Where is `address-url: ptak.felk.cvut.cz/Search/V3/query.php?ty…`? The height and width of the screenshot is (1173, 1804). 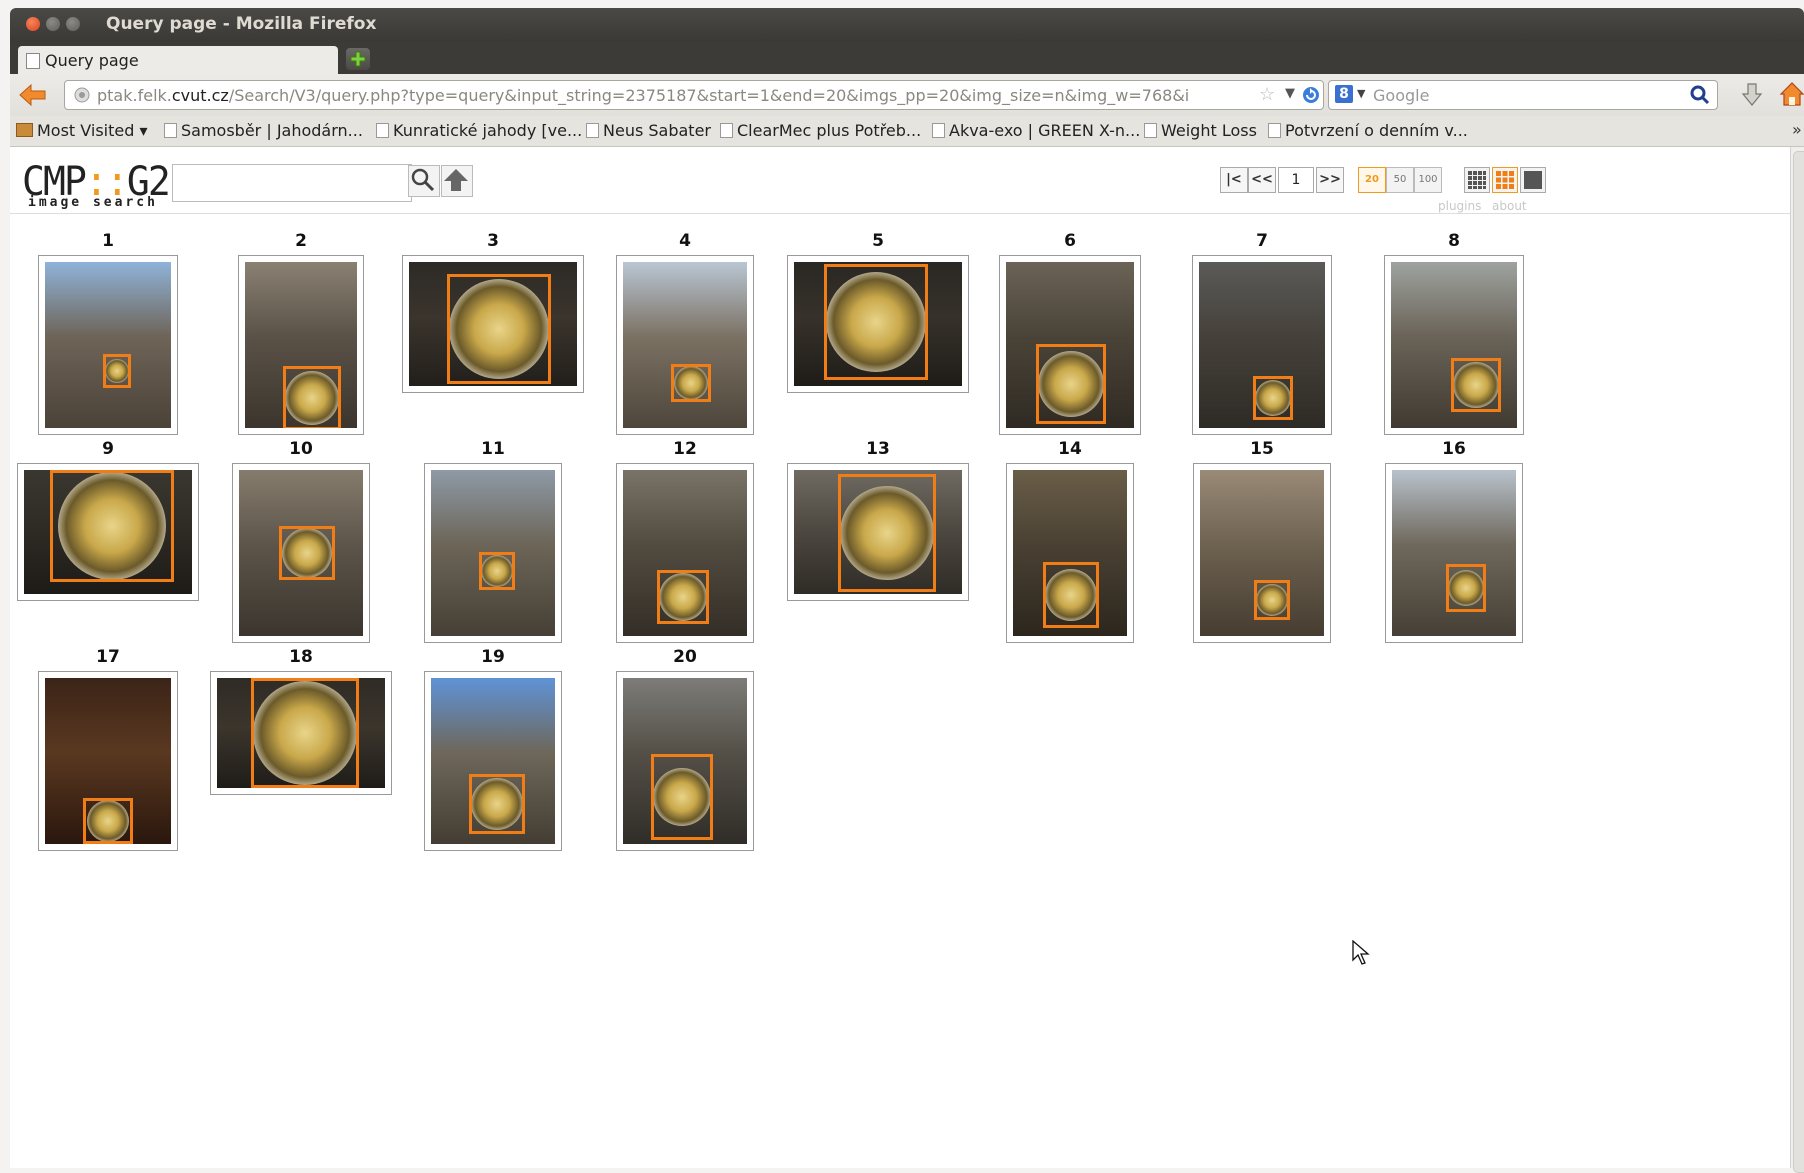 address-url: ptak.felk.cvut.cz/Search/V3/query.php?ty… is located at coordinates (677, 95).